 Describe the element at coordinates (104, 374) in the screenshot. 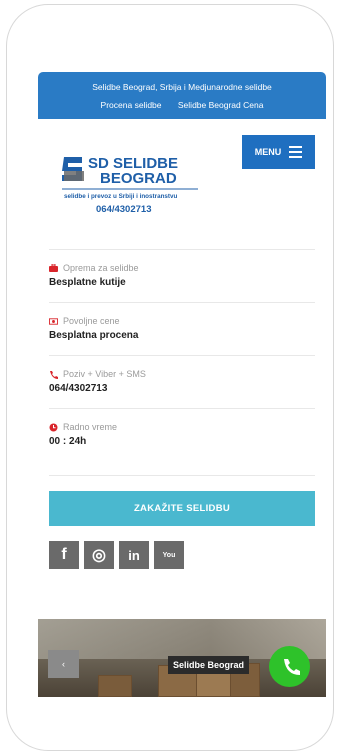

I see `info-label: Poziv + Viber + SMS` at that location.